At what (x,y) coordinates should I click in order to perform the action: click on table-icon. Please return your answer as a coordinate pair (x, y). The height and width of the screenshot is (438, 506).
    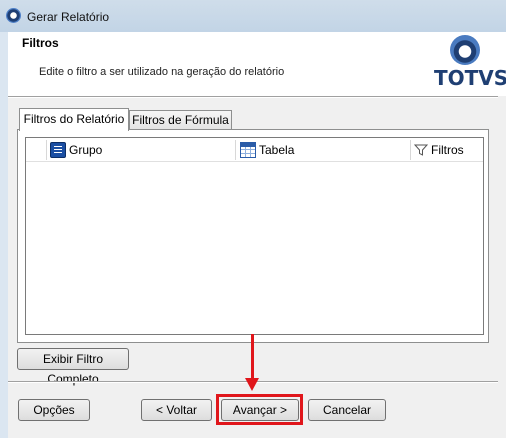
    Looking at the image, I should click on (248, 150).